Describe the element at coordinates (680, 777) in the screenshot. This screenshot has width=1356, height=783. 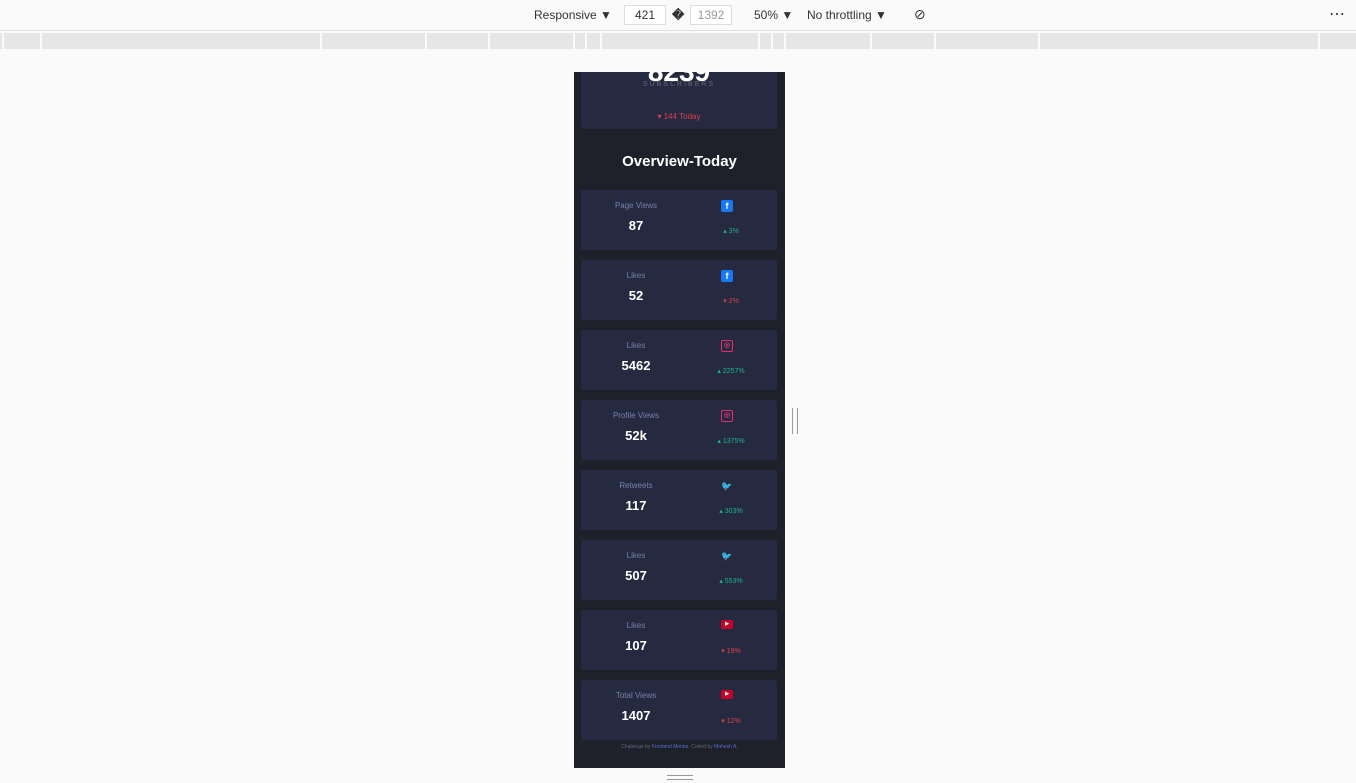
I see `resize-handle-bottom` at that location.